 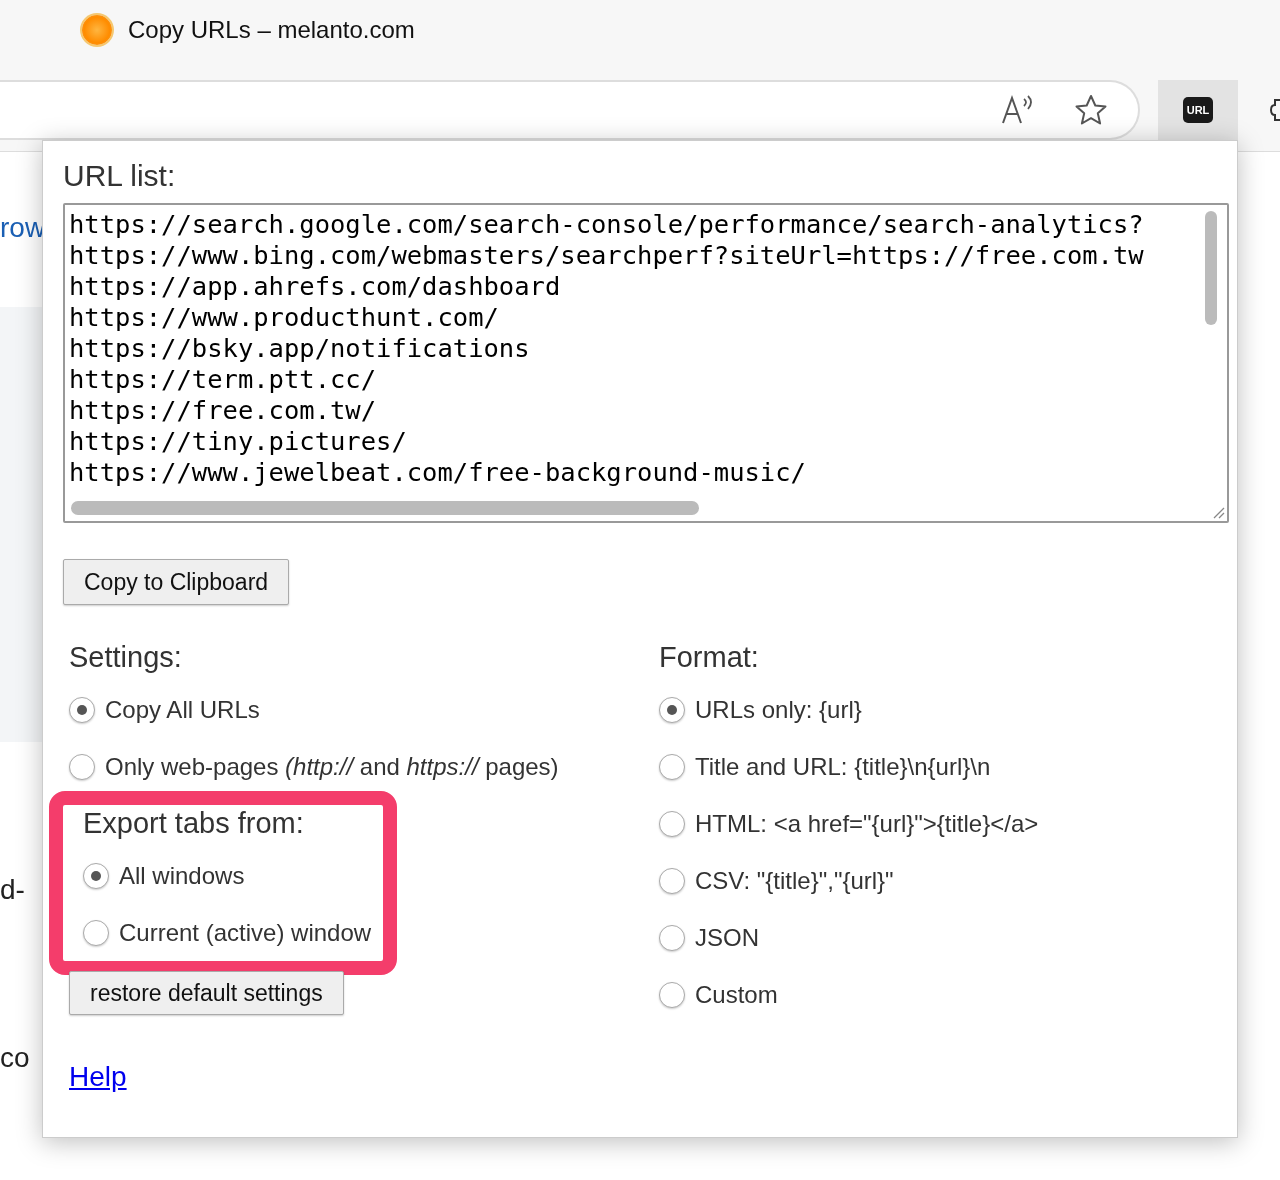 What do you see at coordinates (1198, 110) in the screenshot?
I see `extension-button: URL` at bounding box center [1198, 110].